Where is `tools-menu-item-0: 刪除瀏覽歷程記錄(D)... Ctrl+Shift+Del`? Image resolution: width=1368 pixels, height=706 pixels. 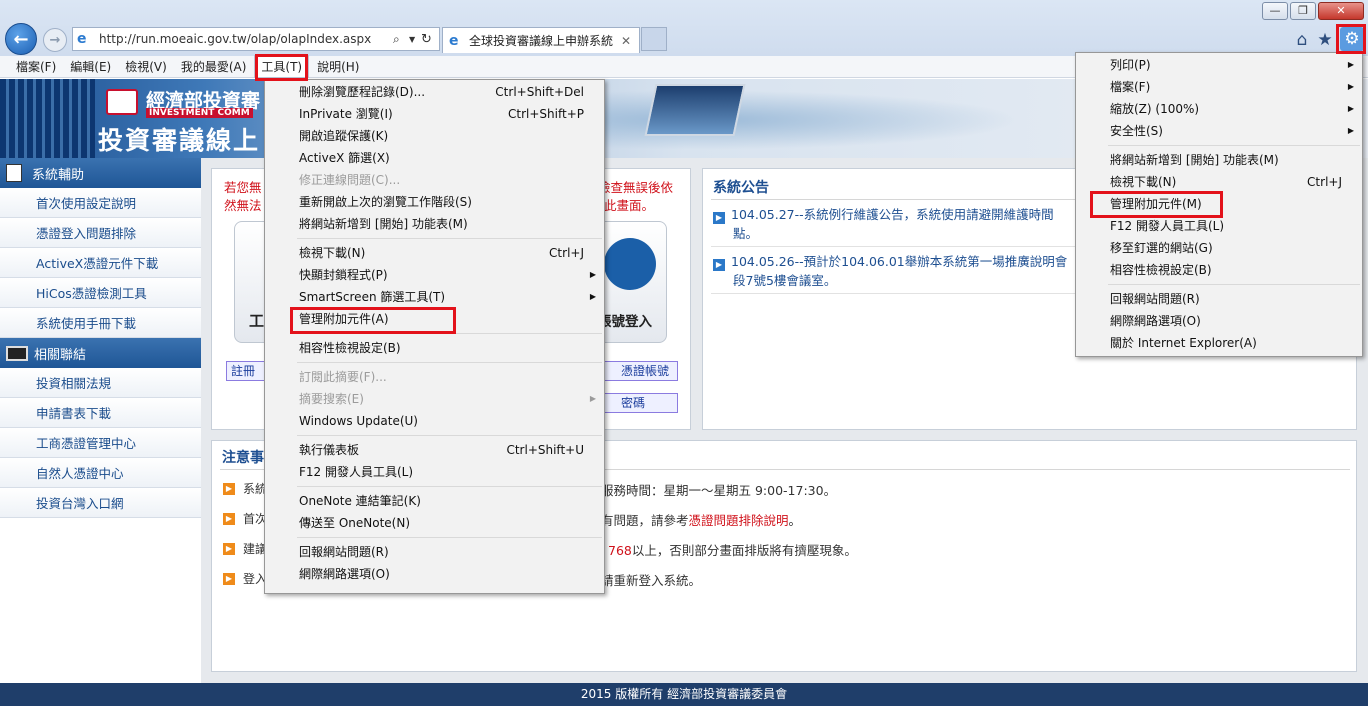
tools-menu-item-0: 刪除瀏覽歷程記錄(D)... Ctrl+Shift+Del is located at coordinates (434, 92).